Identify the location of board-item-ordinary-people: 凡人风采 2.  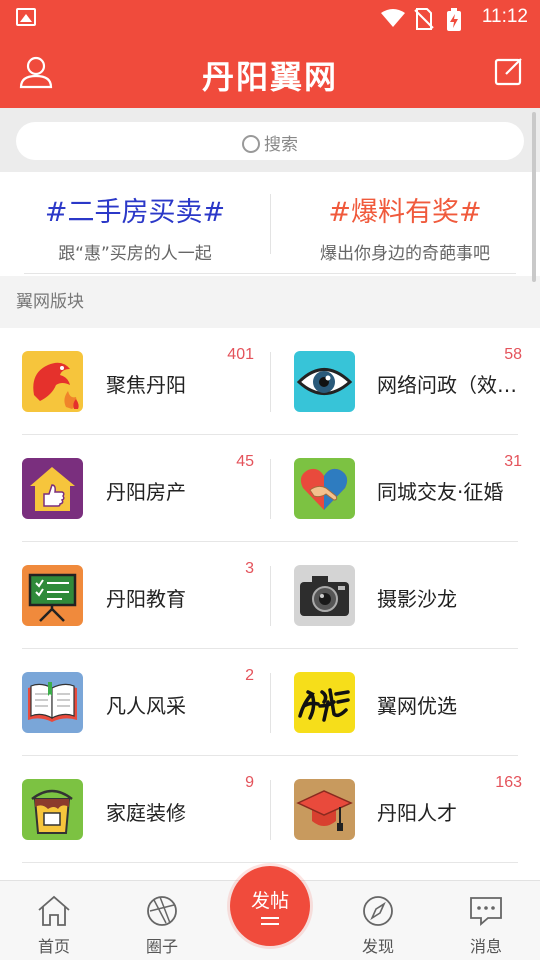
(135, 702).